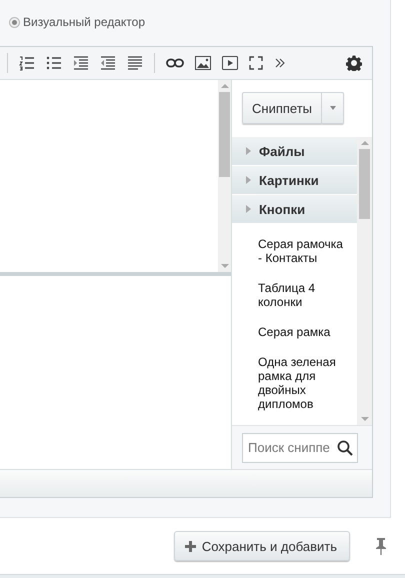 This screenshot has height=578, width=405. I want to click on snippet-item: Серая рамочка - Контакты, so click(294, 244).